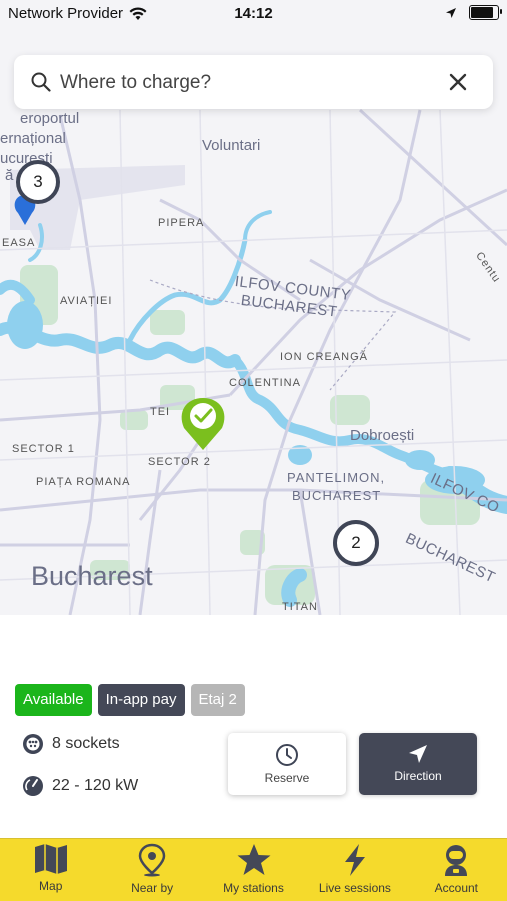 The width and height of the screenshot is (507, 901). I want to click on clock-icon, so click(287, 755).